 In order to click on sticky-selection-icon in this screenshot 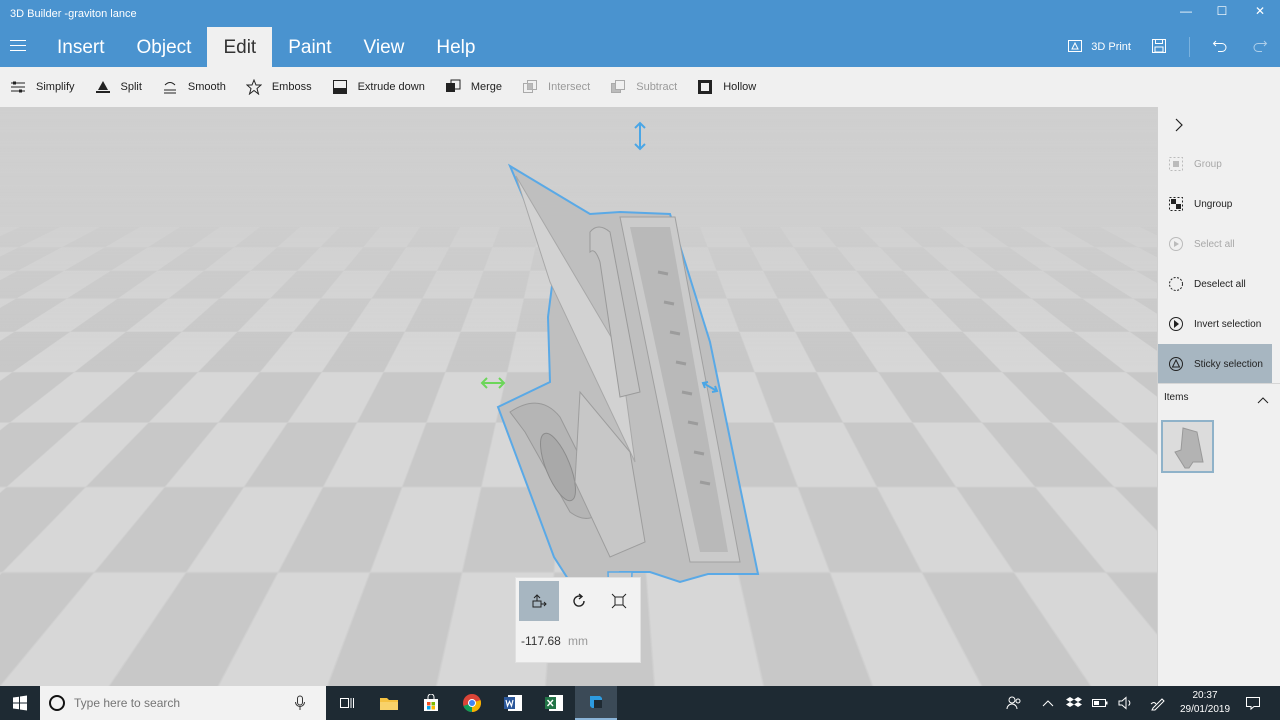, I will do `click(1176, 364)`.